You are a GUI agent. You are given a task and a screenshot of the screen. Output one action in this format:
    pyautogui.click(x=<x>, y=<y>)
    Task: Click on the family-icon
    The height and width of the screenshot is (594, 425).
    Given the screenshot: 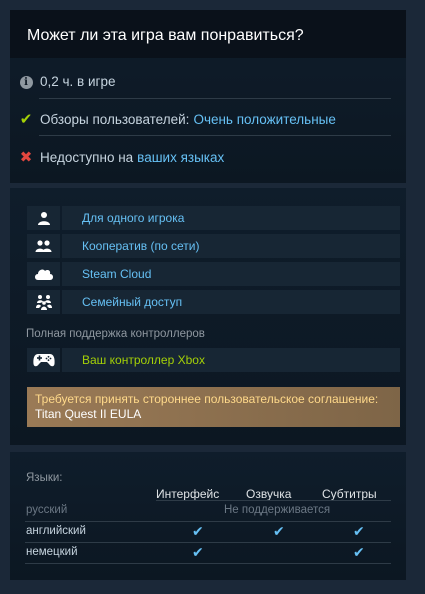 What is the action you would take?
    pyautogui.click(x=43, y=302)
    